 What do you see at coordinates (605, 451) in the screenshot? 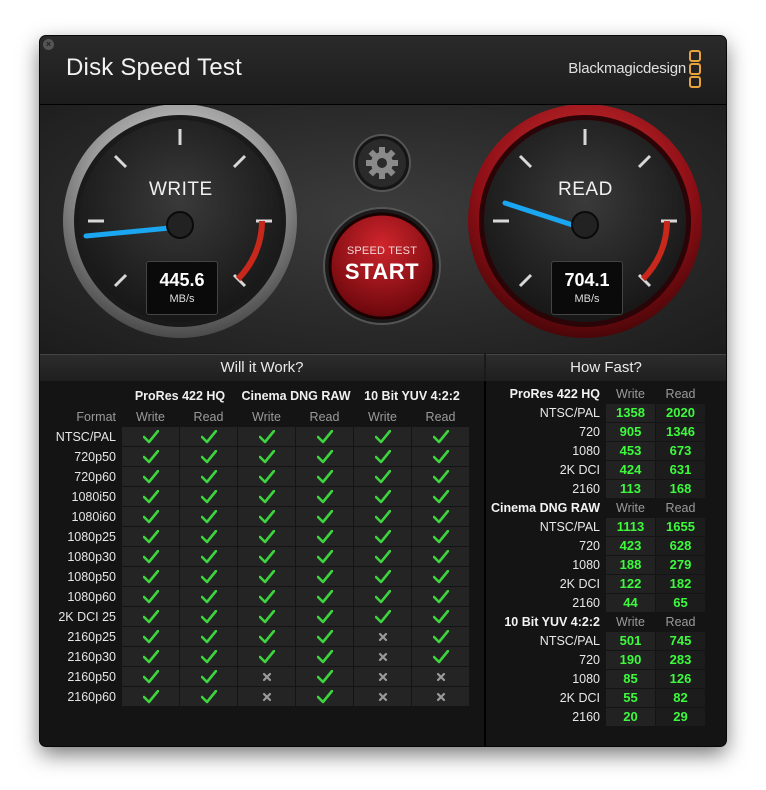
I see `table-row: 1080 453 673` at bounding box center [605, 451].